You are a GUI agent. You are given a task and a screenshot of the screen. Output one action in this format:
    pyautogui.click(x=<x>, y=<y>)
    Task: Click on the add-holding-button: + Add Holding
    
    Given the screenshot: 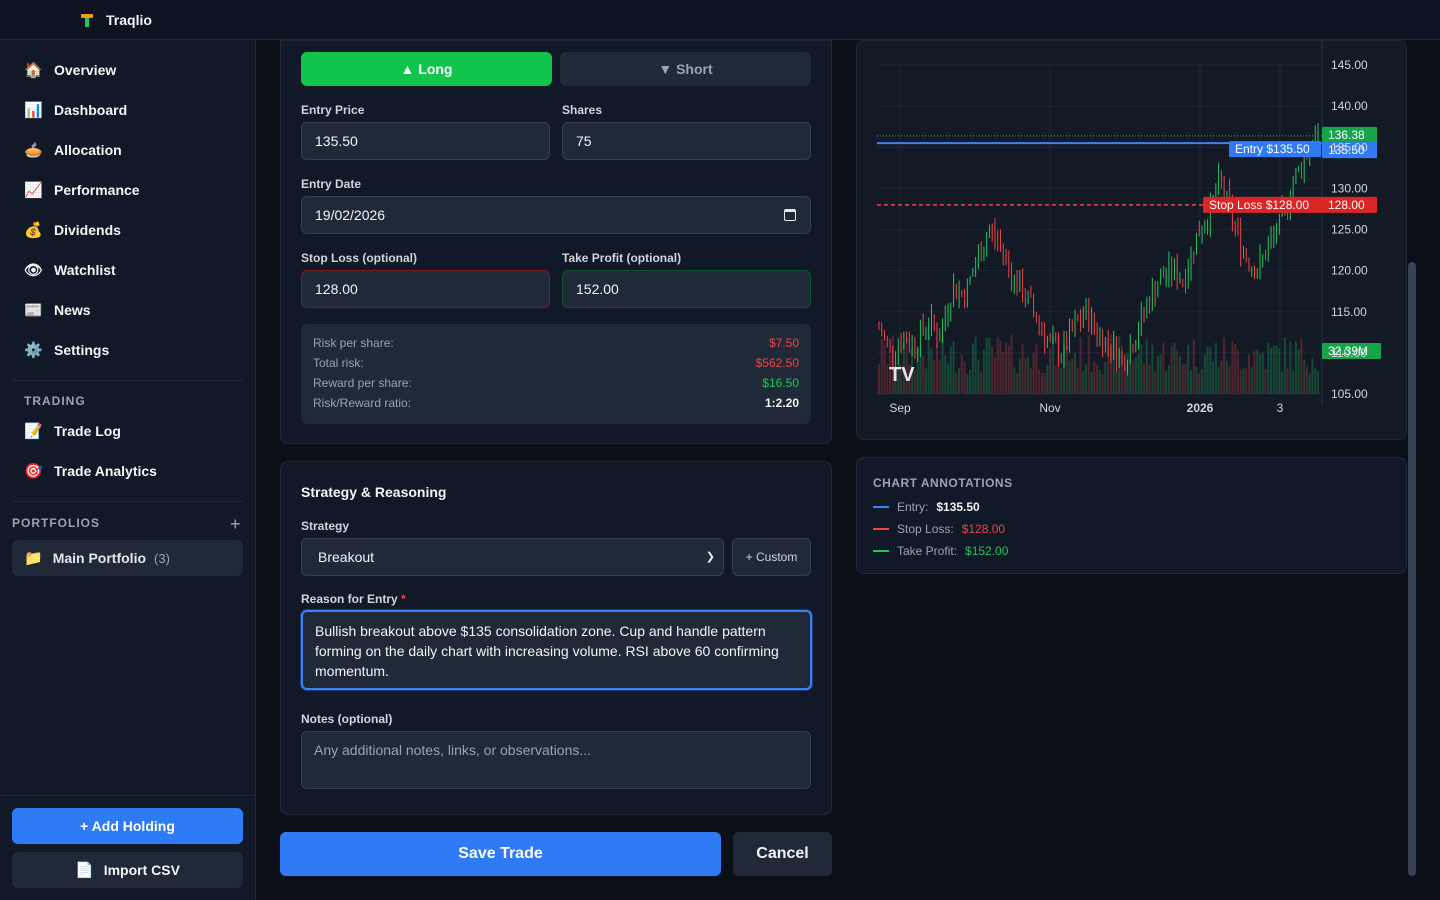 What is the action you would take?
    pyautogui.click(x=127, y=826)
    